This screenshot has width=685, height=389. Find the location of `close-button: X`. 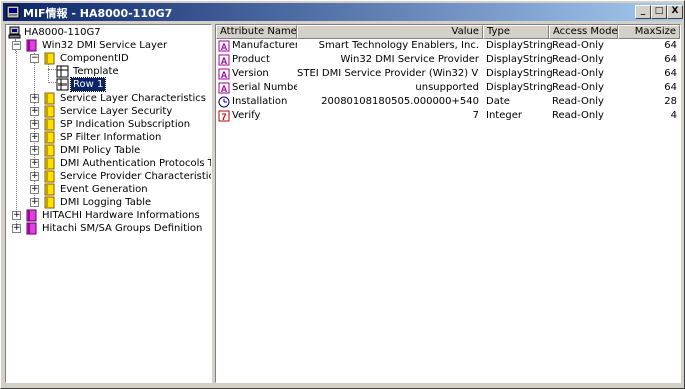

close-button: X is located at coordinates (675, 12).